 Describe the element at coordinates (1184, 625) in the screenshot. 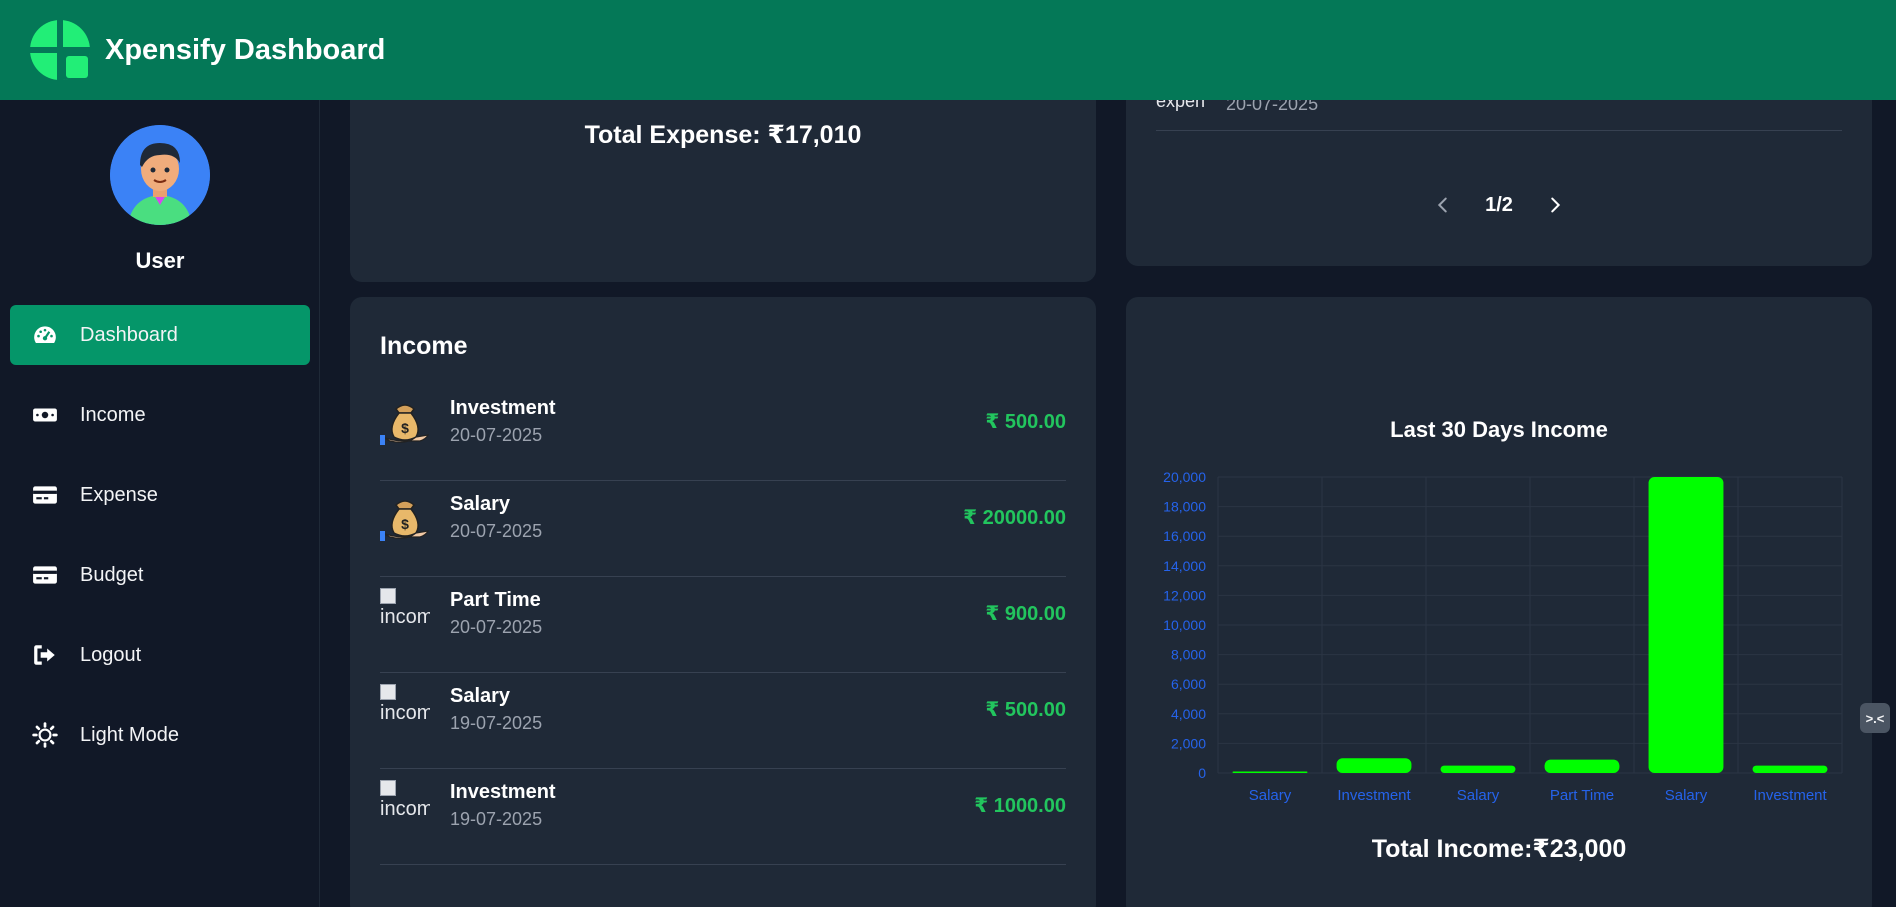

I see `y-tick-label: 10,000` at that location.